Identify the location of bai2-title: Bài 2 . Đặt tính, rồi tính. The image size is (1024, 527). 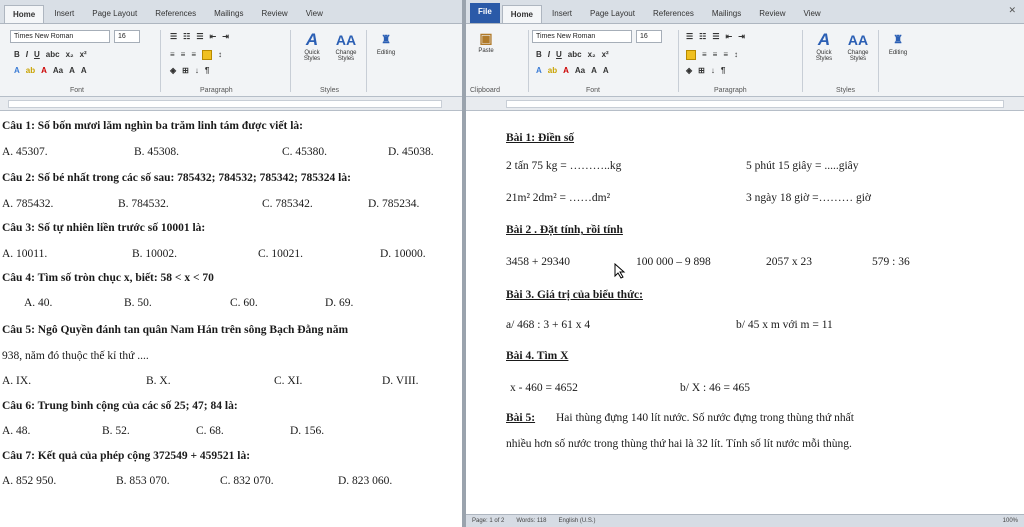
(564, 230).